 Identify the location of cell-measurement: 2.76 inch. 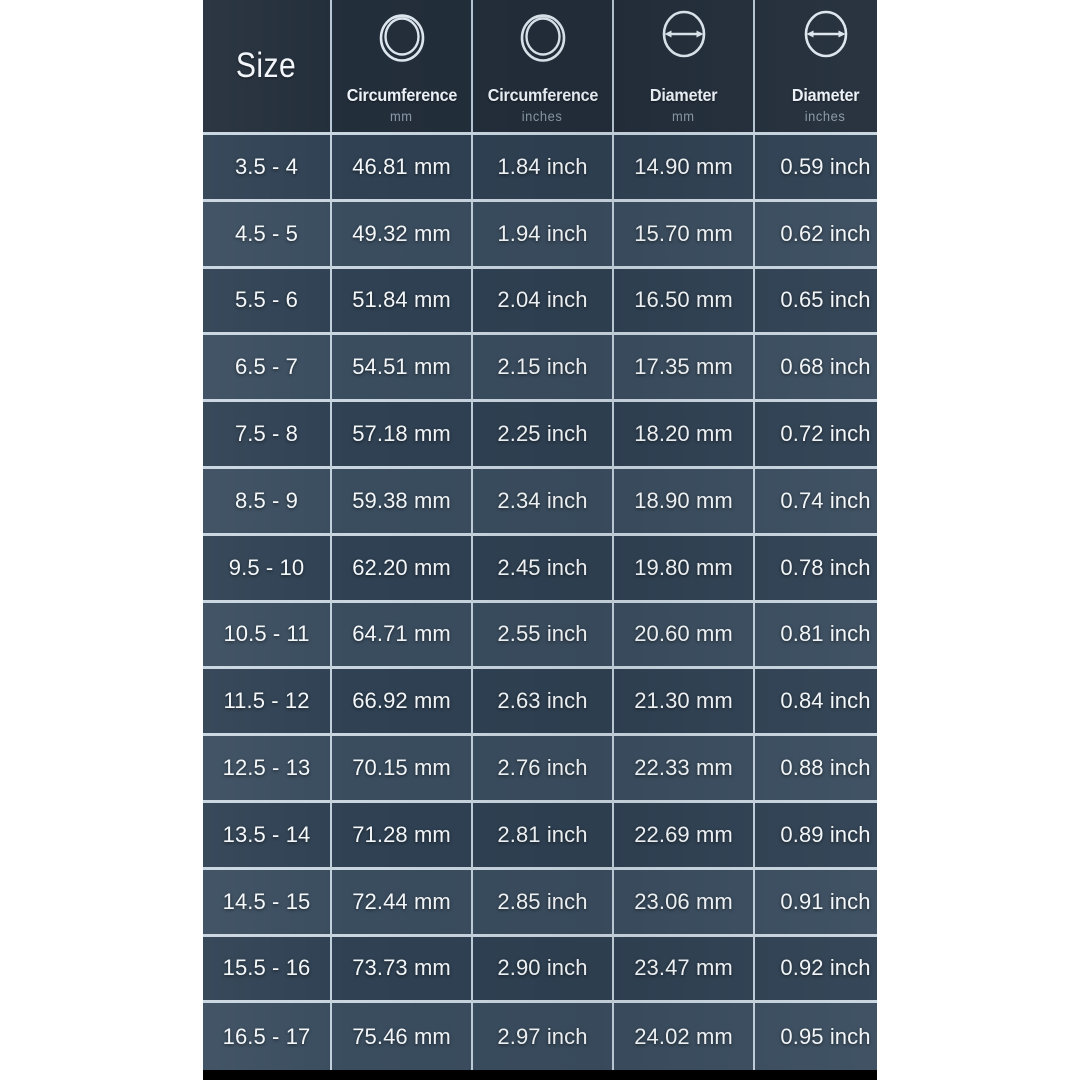
(543, 769).